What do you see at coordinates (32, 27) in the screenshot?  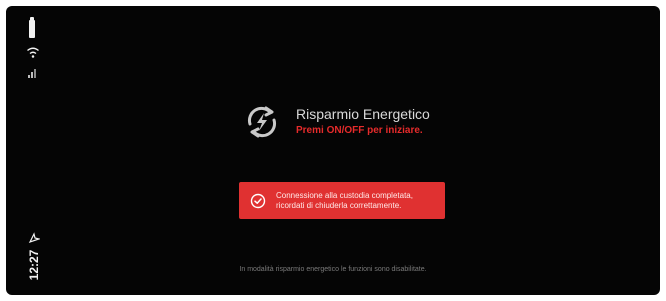 I see `battery-icon` at bounding box center [32, 27].